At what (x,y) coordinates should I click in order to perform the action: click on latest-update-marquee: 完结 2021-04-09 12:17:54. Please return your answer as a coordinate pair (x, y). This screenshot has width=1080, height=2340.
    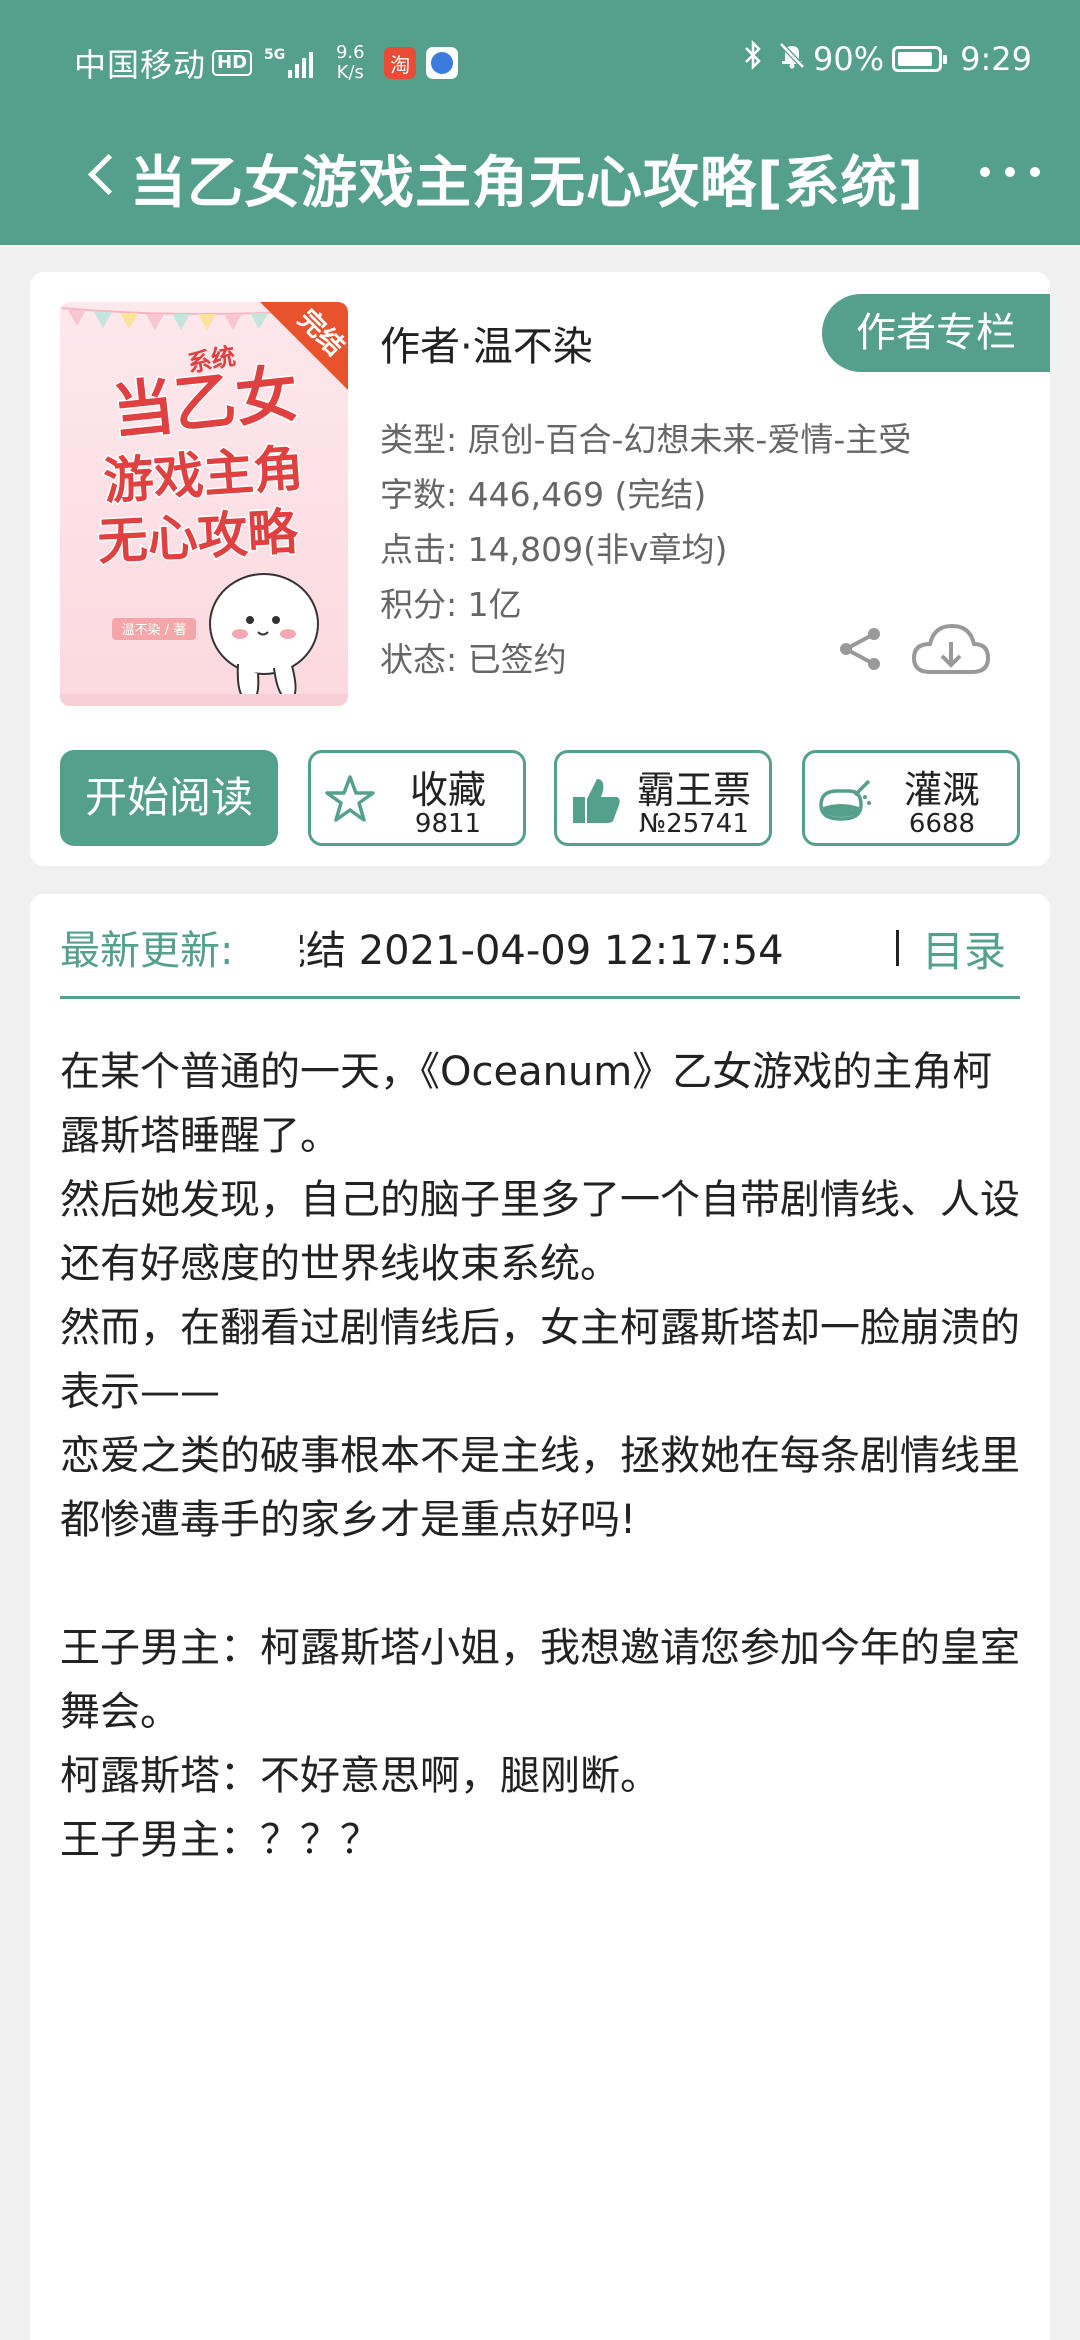
    Looking at the image, I should click on (600, 947).